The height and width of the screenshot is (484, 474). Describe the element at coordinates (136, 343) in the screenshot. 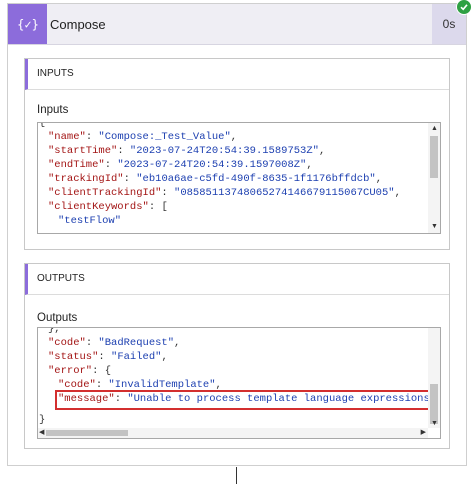

I see `json-value: "BadRequest"` at that location.